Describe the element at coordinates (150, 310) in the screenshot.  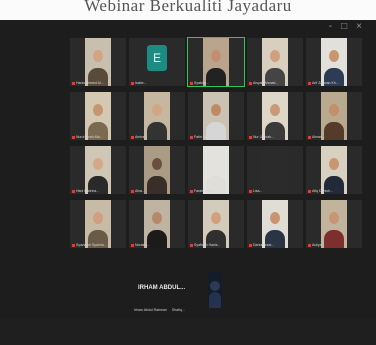
I see `speaker-caption: Irham Abdul Rahman` at that location.